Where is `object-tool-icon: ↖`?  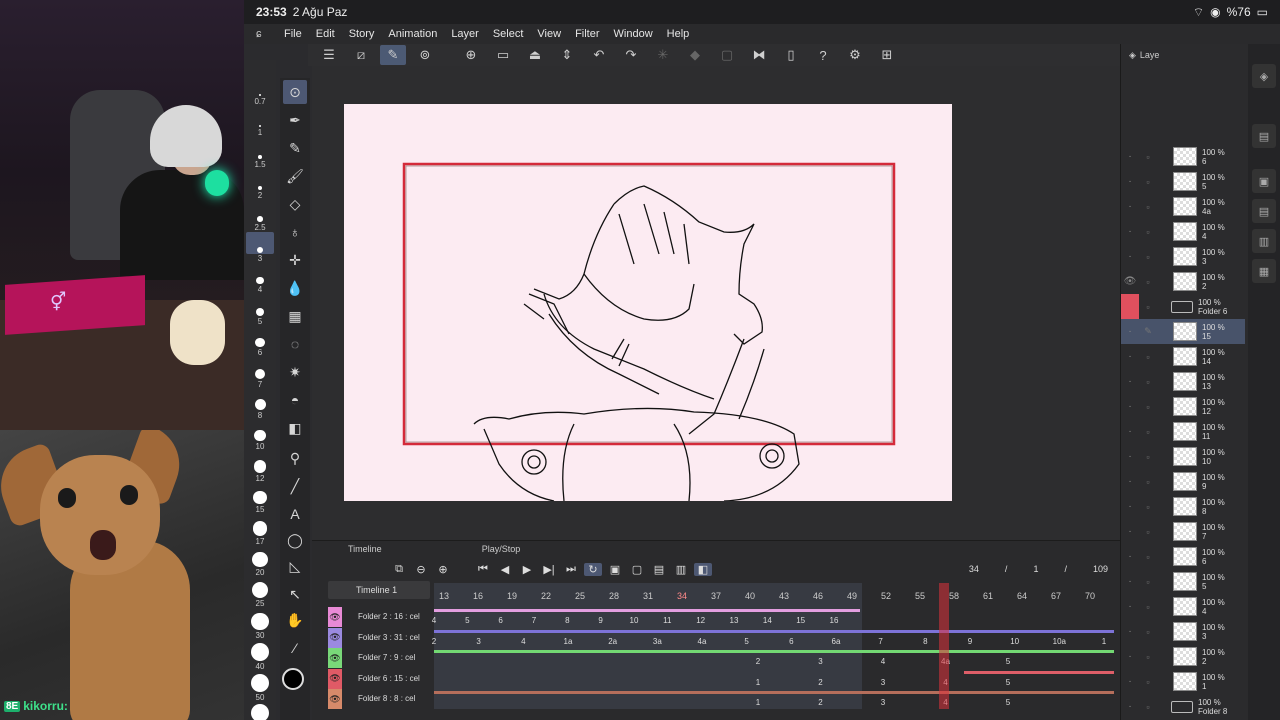 object-tool-icon: ↖ is located at coordinates (295, 594).